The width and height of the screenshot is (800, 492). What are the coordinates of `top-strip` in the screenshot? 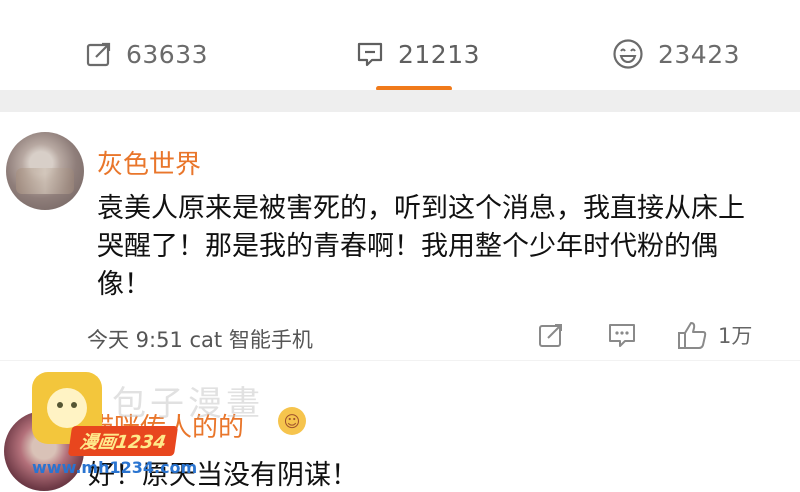 It's located at (400, 11).